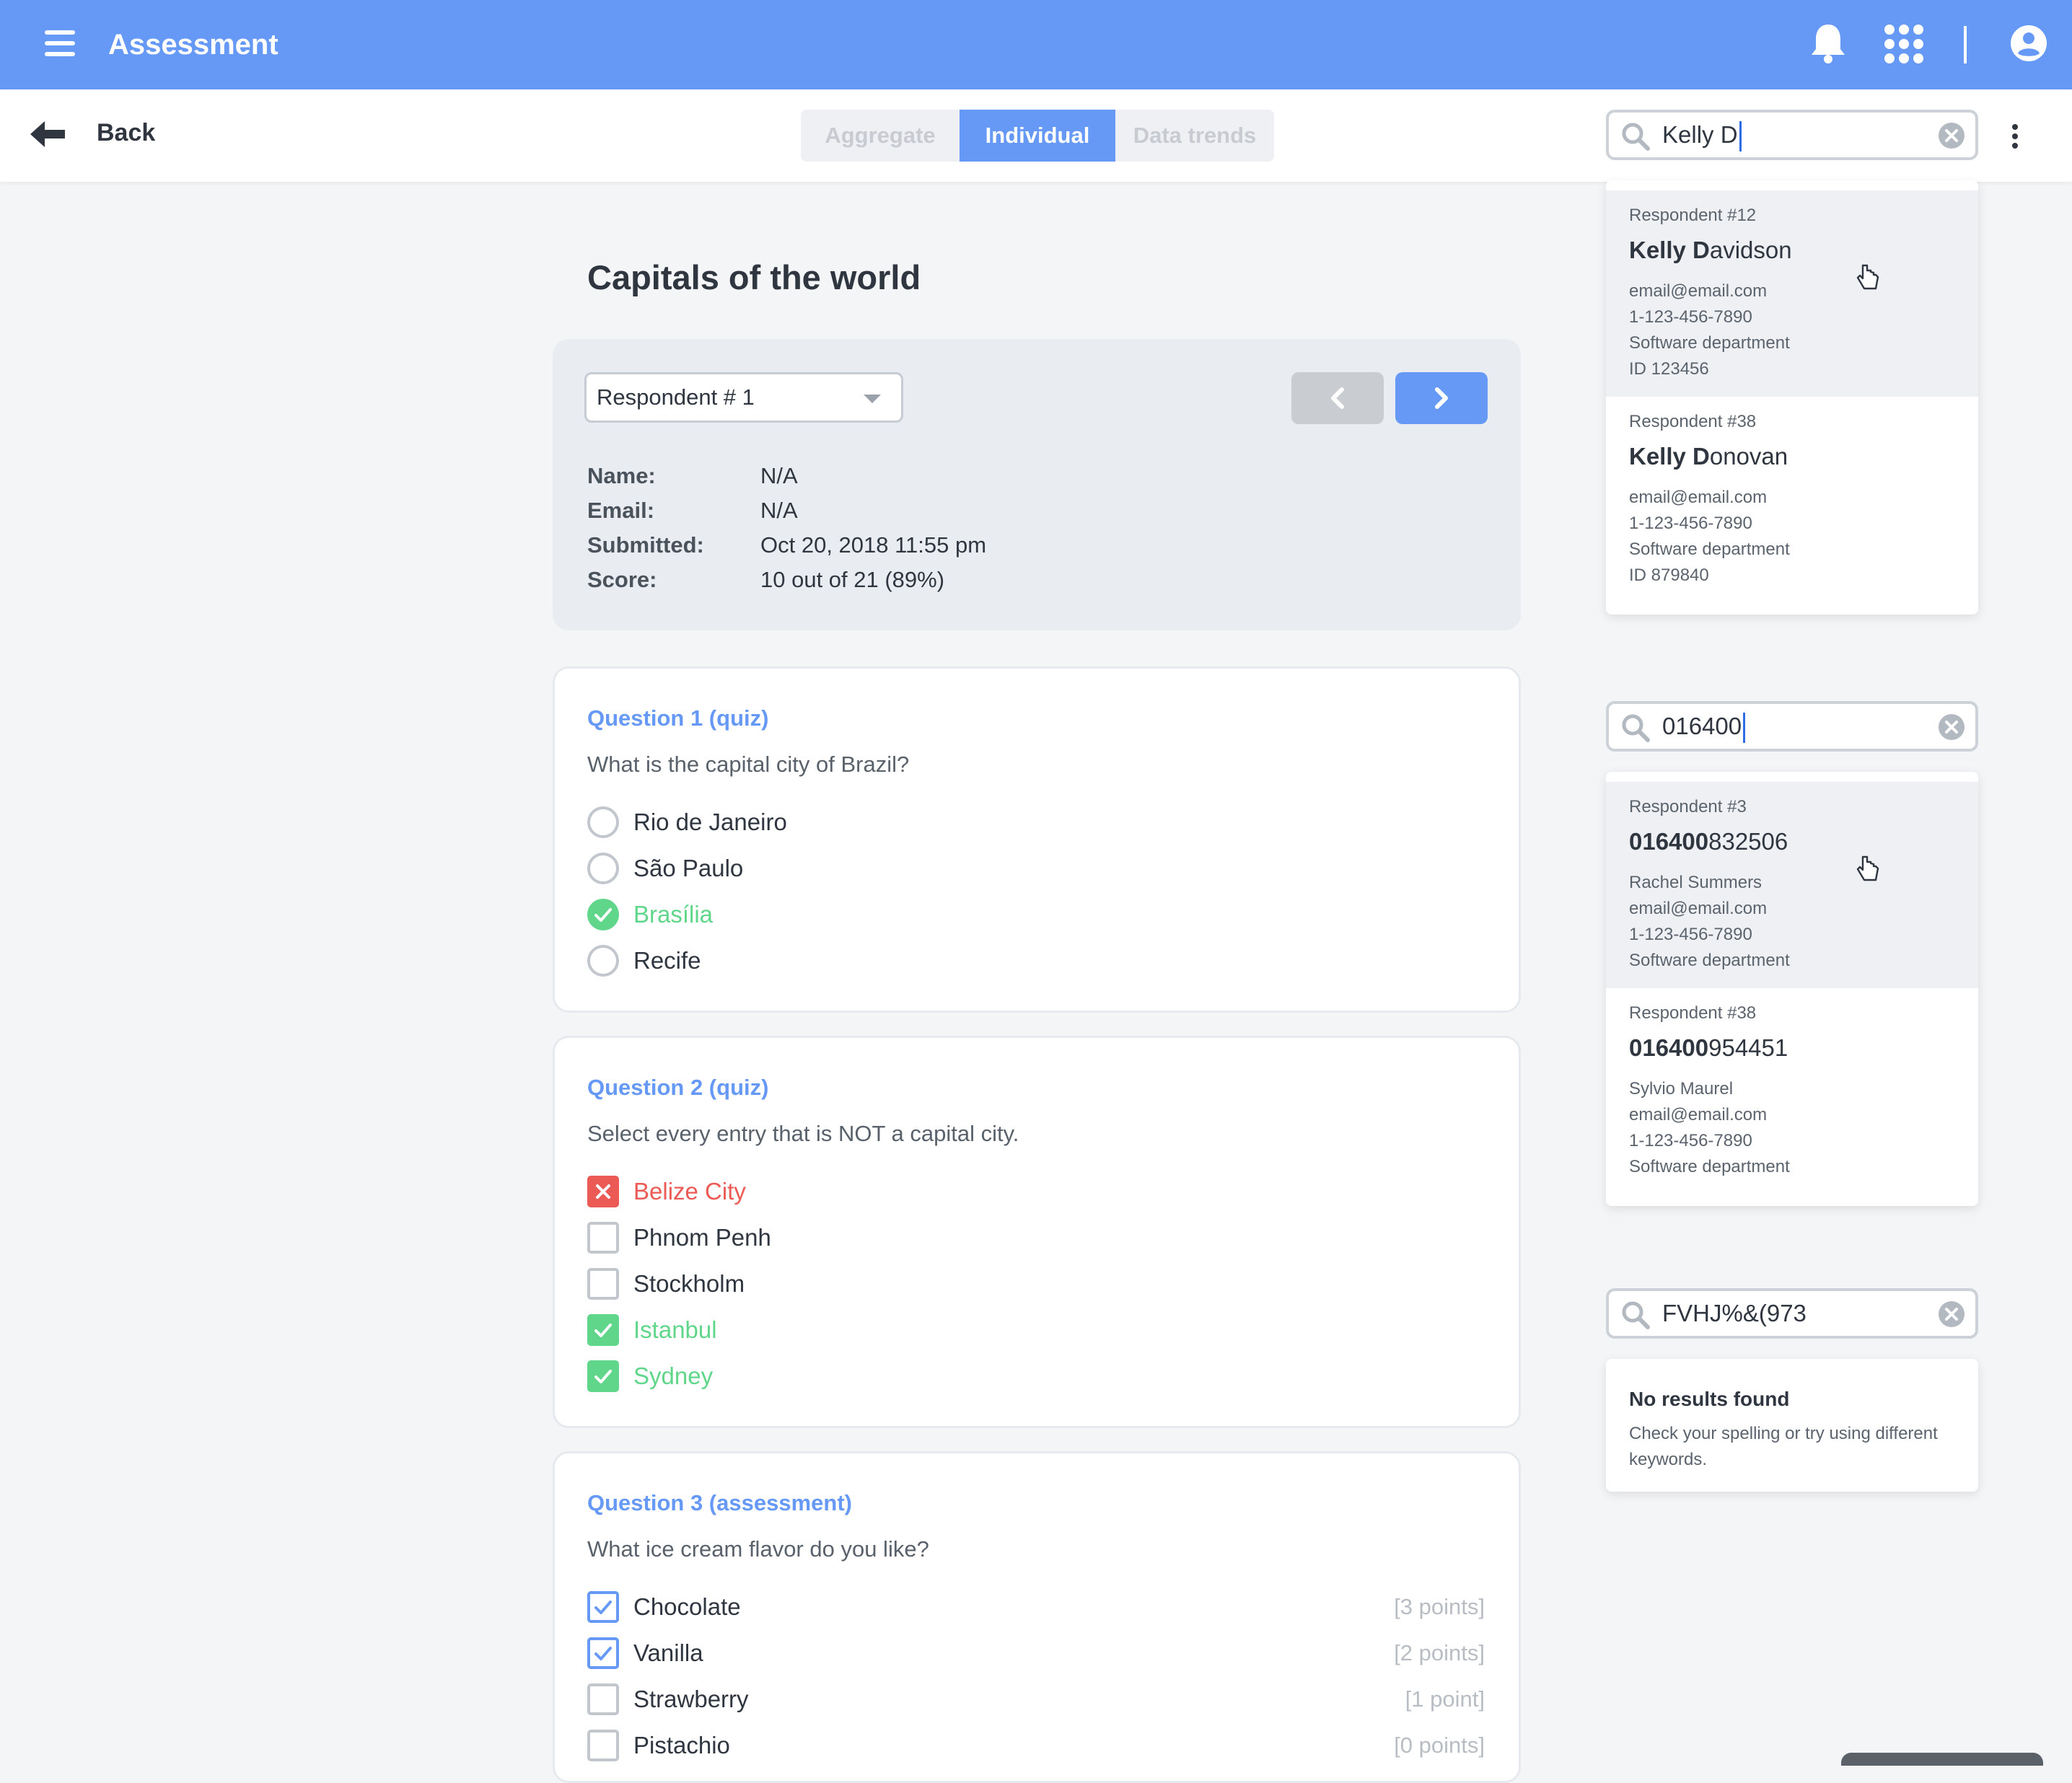 The image size is (2072, 1783). I want to click on tab-individual: Individual, so click(1037, 136).